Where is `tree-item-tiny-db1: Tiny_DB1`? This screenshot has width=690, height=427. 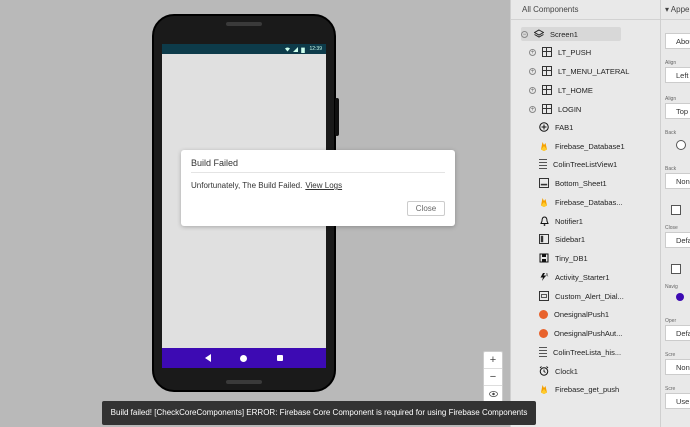
tree-item-tiny-db1: Tiny_DB1 is located at coordinates (563, 258).